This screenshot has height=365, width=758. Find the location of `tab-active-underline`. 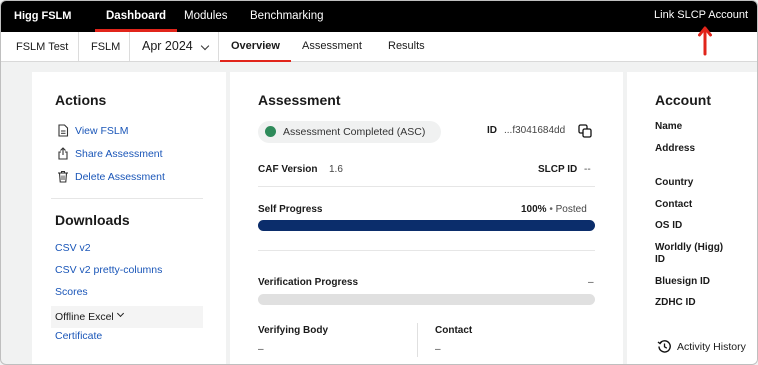

tab-active-underline is located at coordinates (255, 61).